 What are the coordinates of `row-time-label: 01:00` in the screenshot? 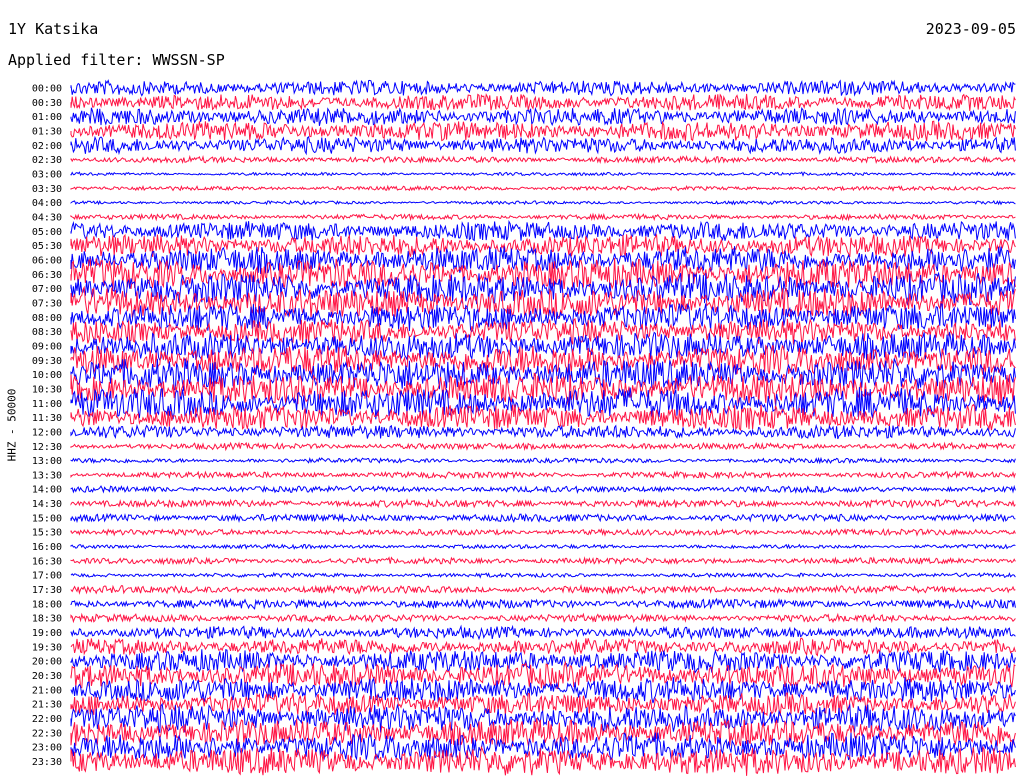 It's located at (47, 117).